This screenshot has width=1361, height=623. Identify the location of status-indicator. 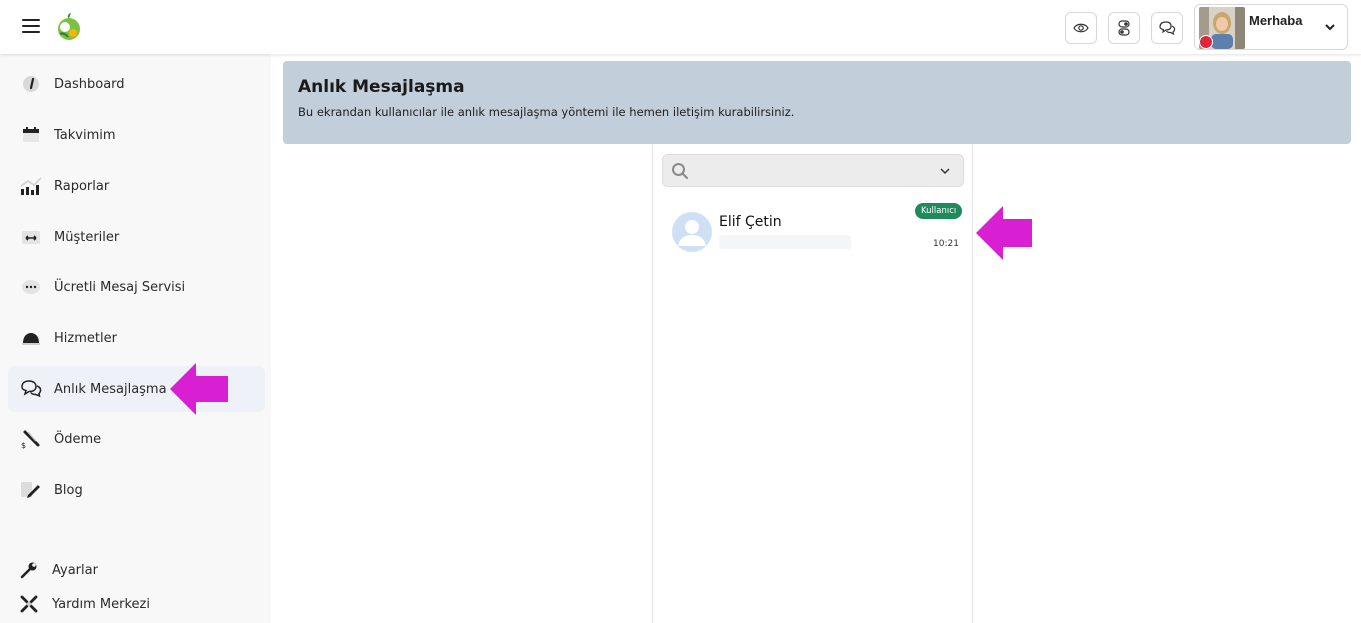
(1206, 42).